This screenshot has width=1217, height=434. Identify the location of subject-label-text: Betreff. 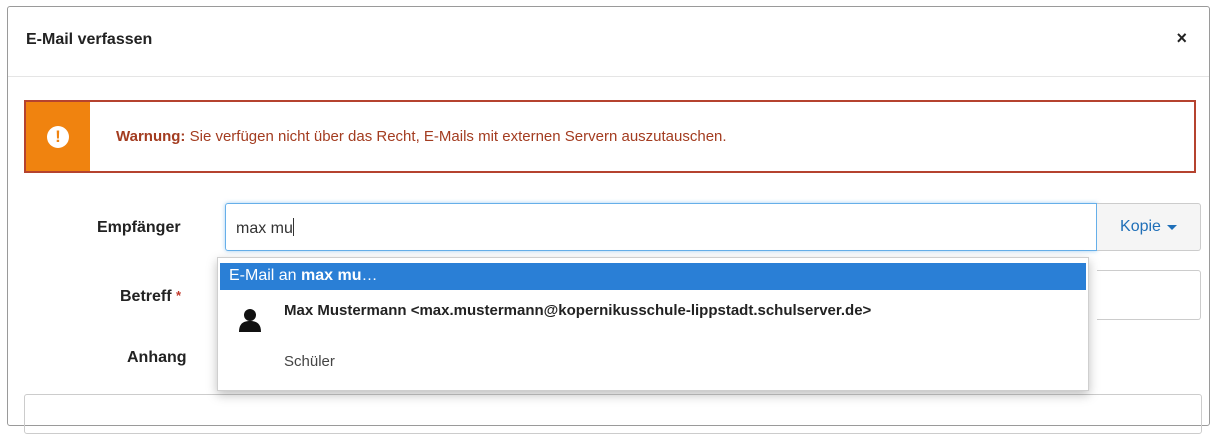
(146, 296).